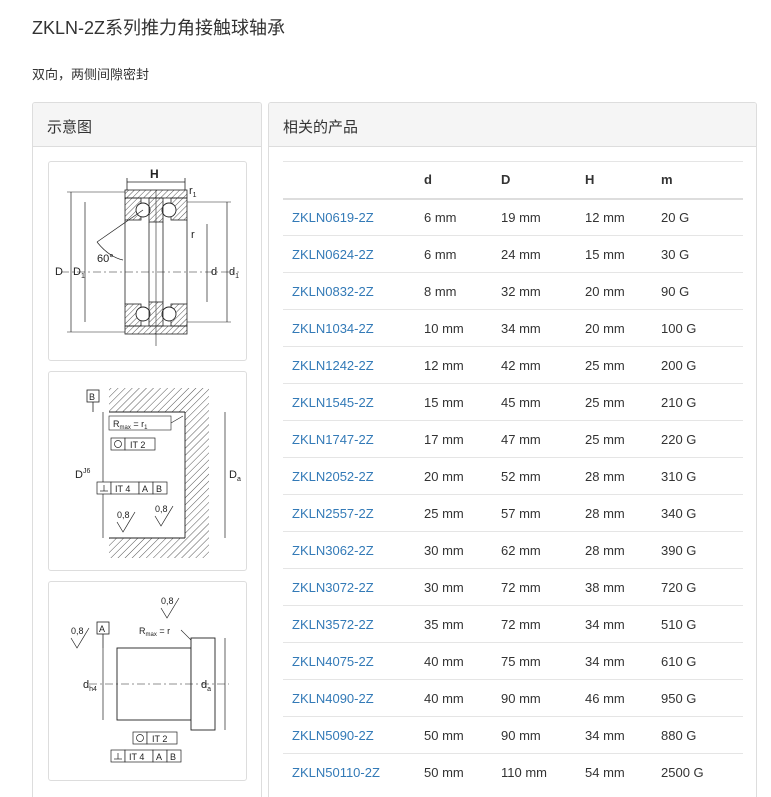  What do you see at coordinates (543, 254) in the screenshot?
I see `cell-D: 24 mm` at bounding box center [543, 254].